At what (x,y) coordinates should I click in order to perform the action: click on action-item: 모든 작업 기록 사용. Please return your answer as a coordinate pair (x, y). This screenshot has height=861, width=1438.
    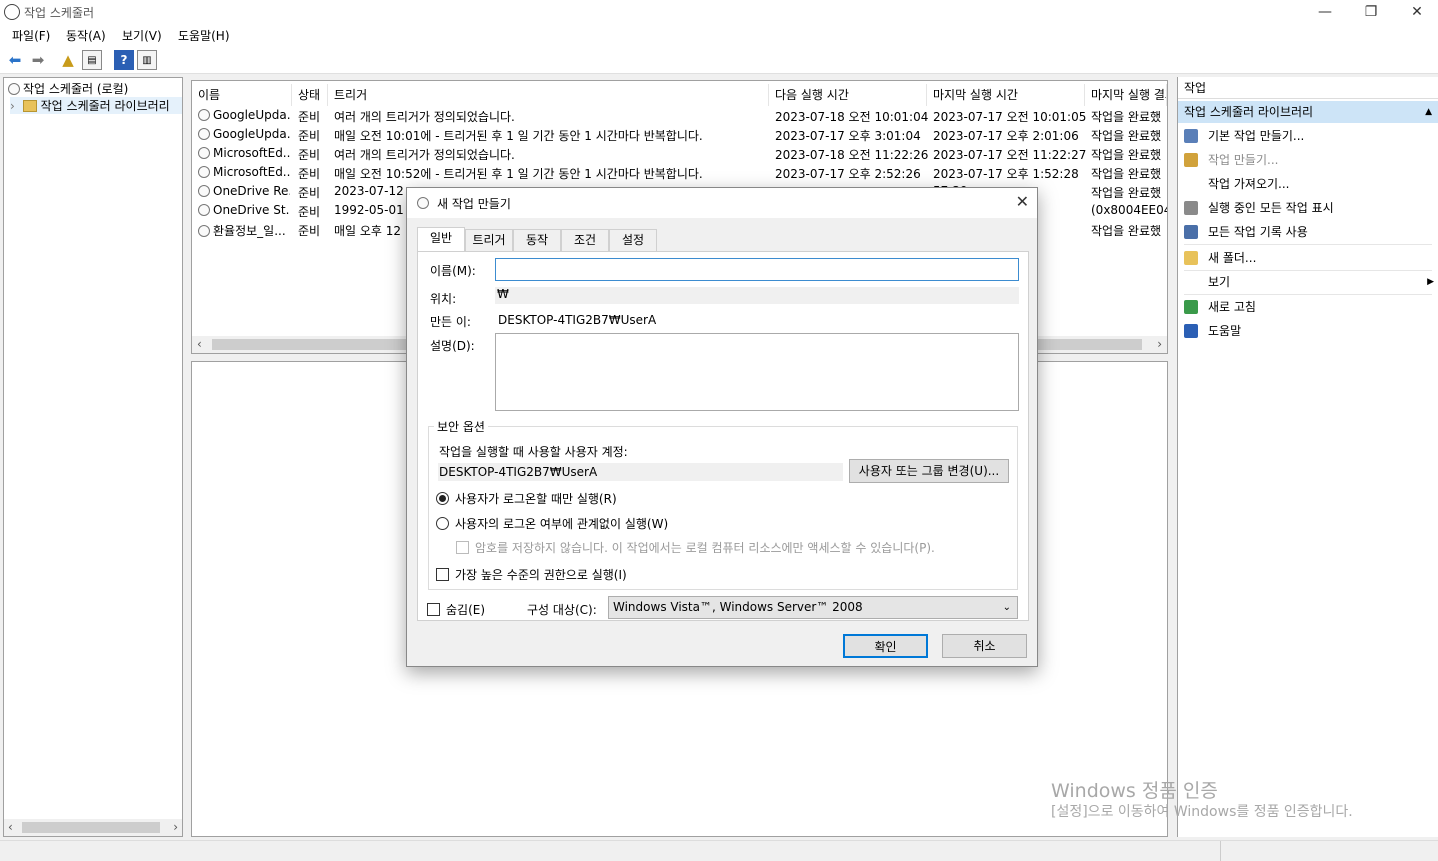
    Looking at the image, I should click on (1309, 232).